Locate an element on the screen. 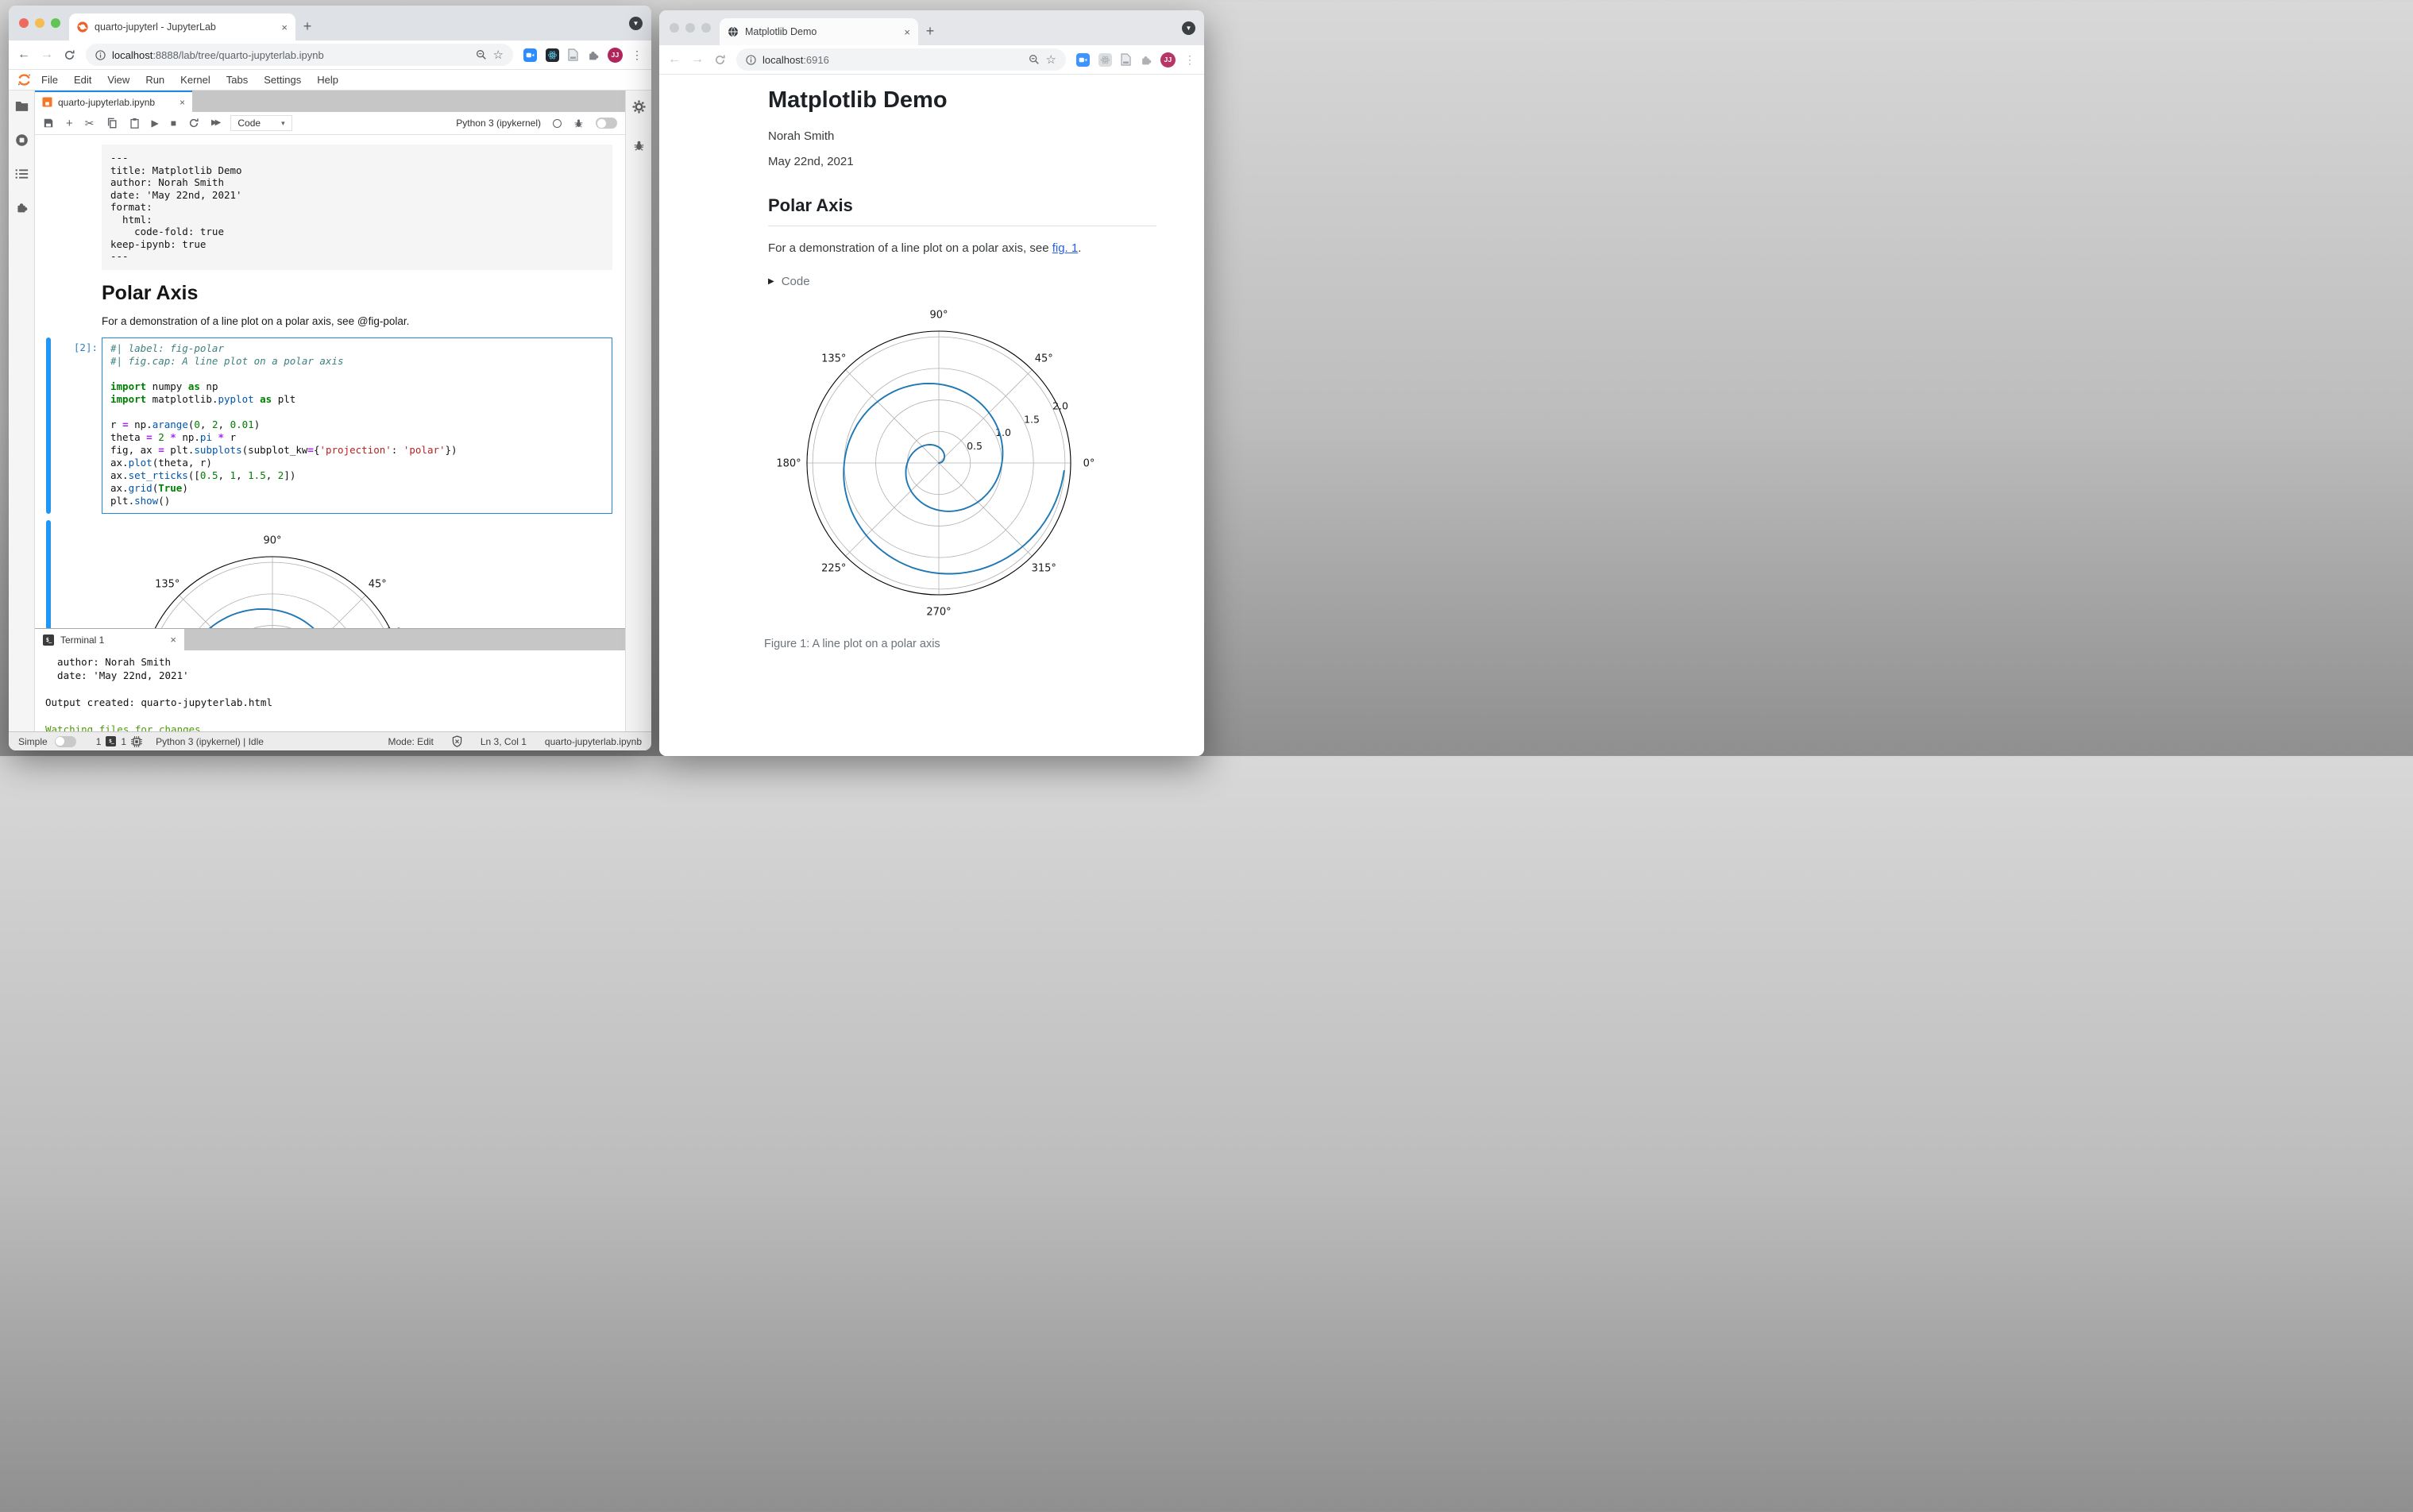  terminal-icon: $_ is located at coordinates (111, 741).